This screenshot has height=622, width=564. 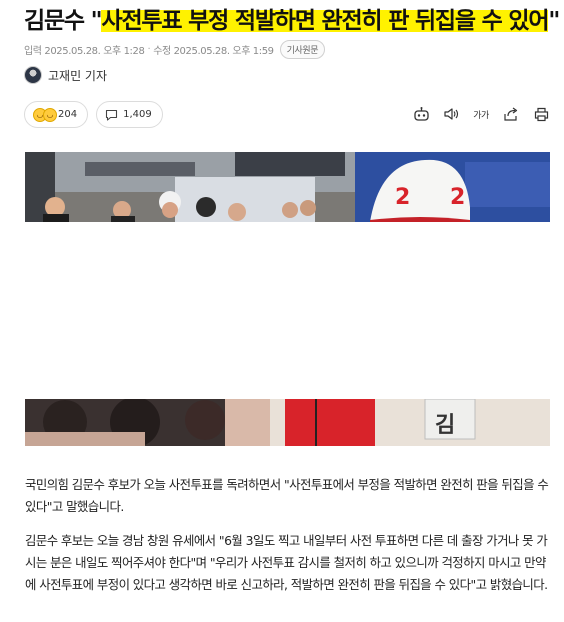 What do you see at coordinates (68, 114) in the screenshot?
I see `reaction-count: 204` at bounding box center [68, 114].